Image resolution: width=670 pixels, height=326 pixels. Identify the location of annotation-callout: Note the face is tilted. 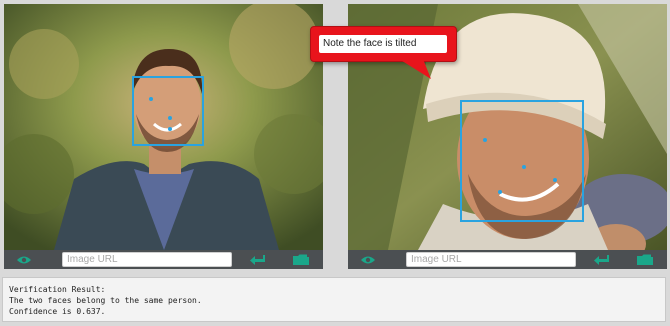
(383, 52).